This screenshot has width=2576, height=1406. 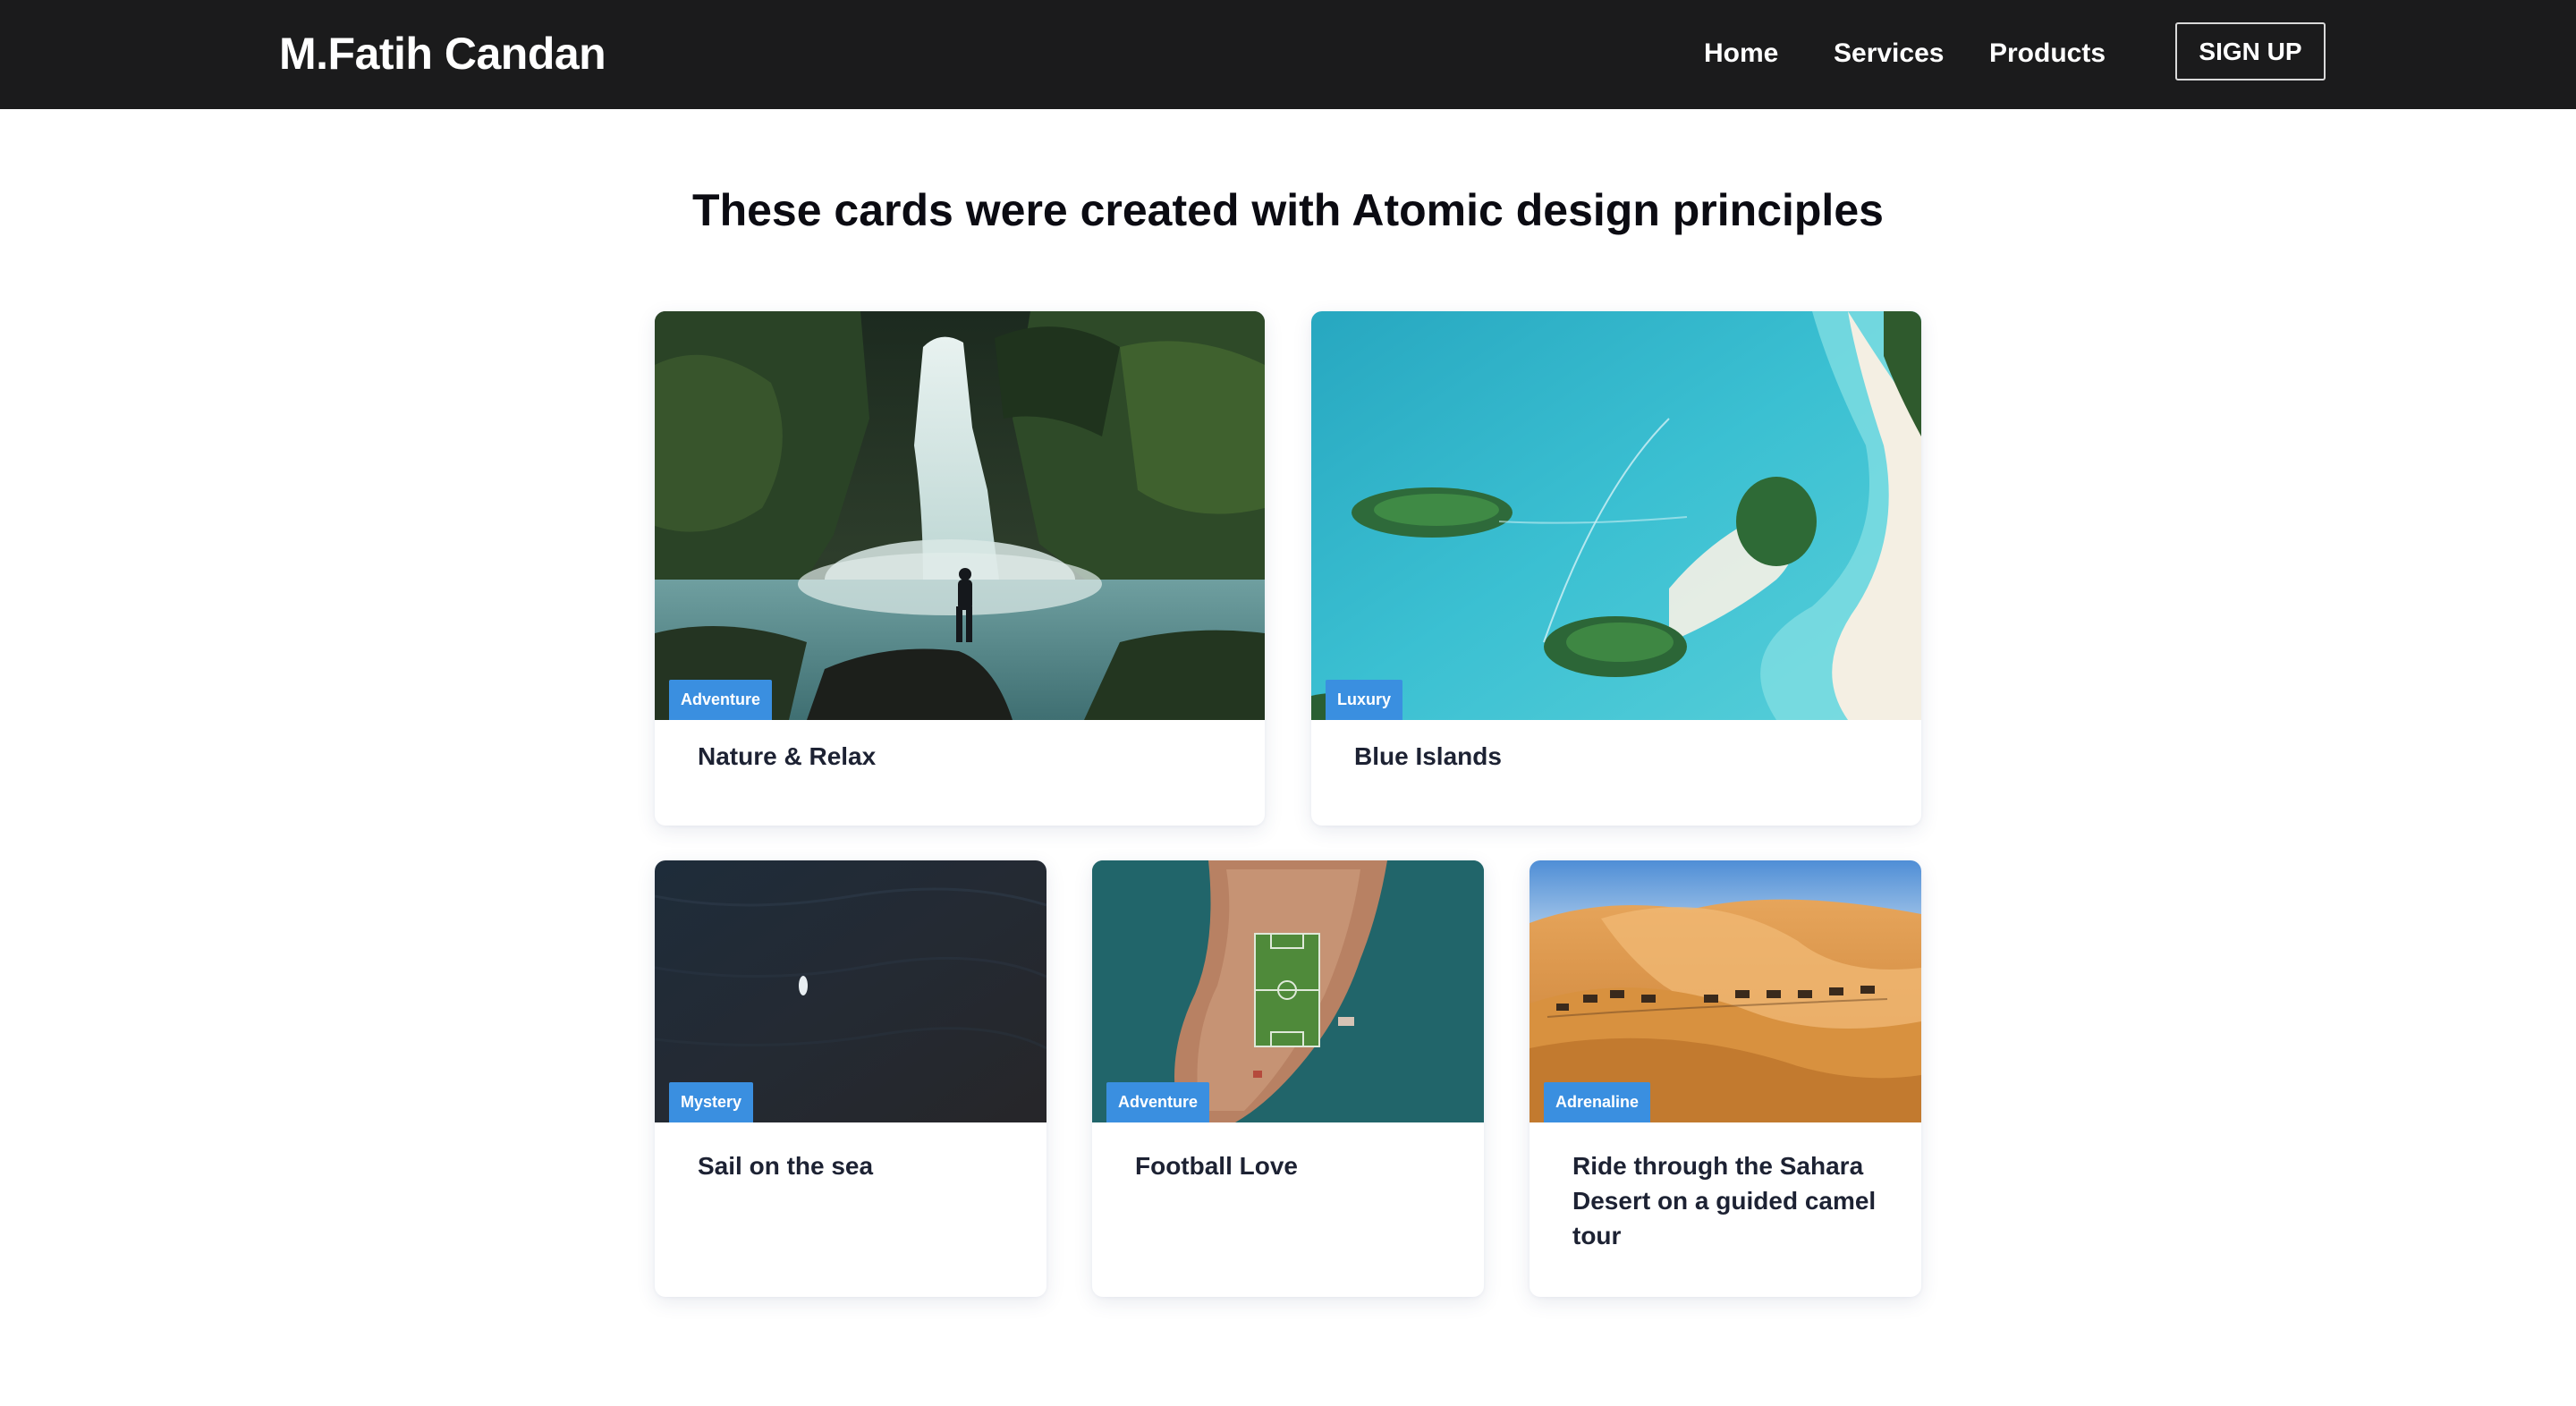 I want to click on card-blue-islands: Luxury Blue Islands, so click(x=1616, y=569).